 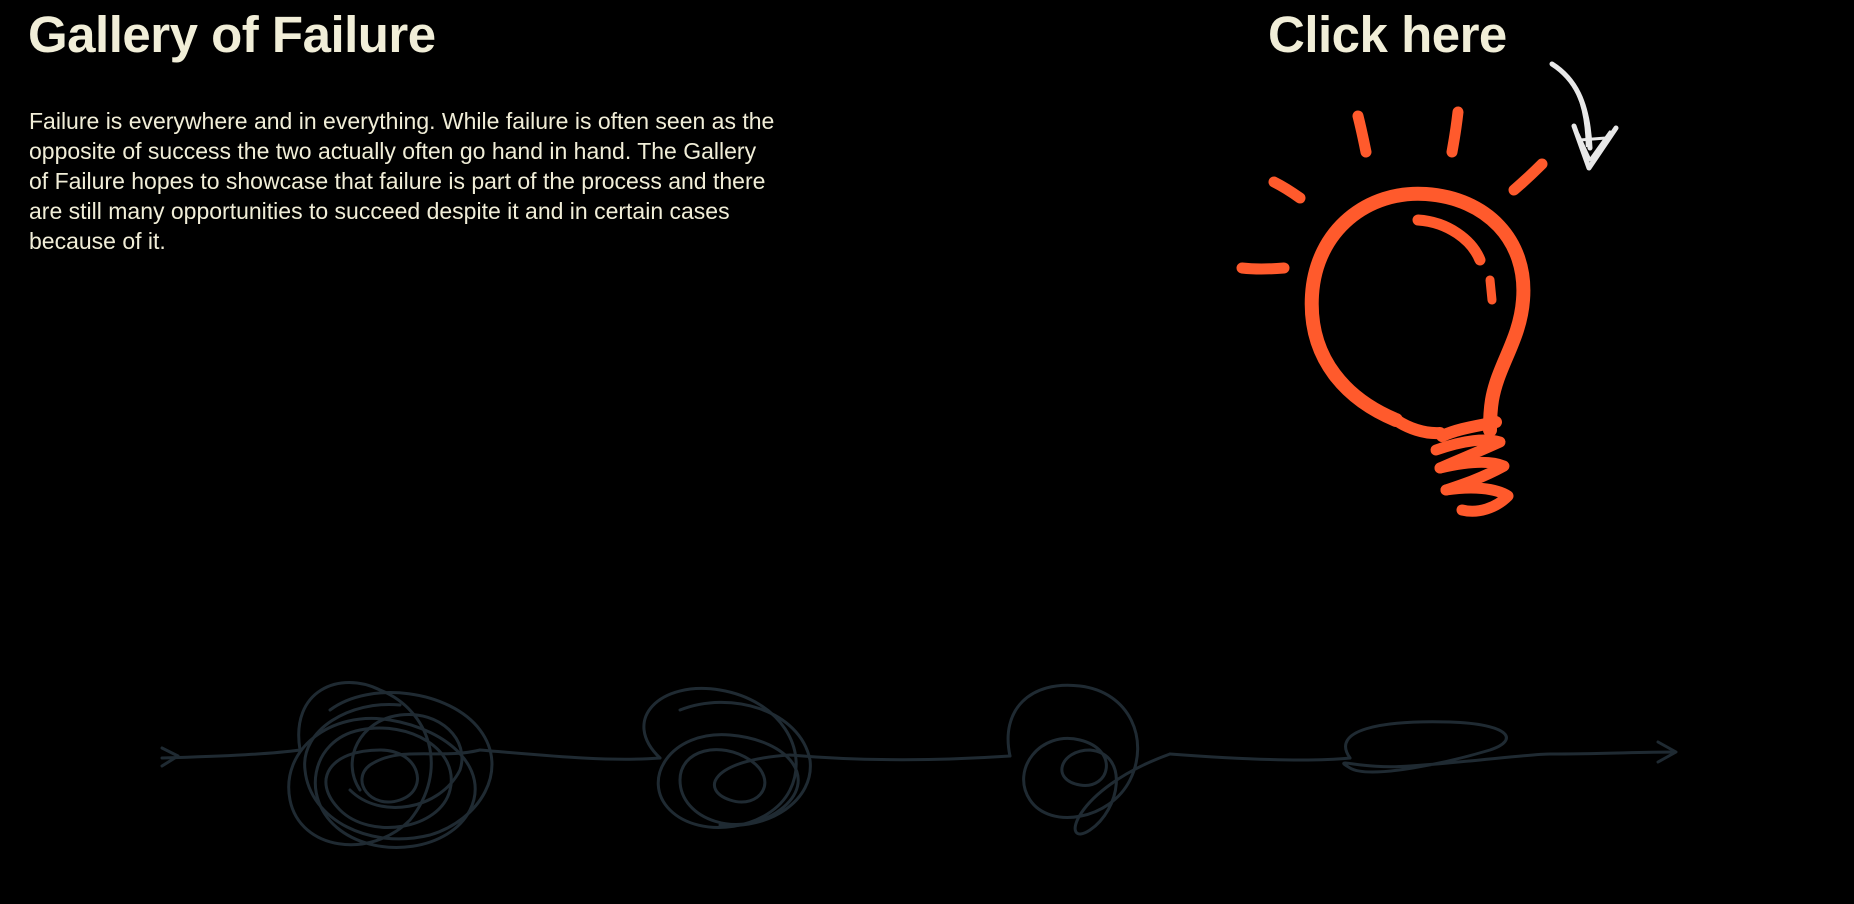 I want to click on lightbulb-icon, so click(x=1392, y=311).